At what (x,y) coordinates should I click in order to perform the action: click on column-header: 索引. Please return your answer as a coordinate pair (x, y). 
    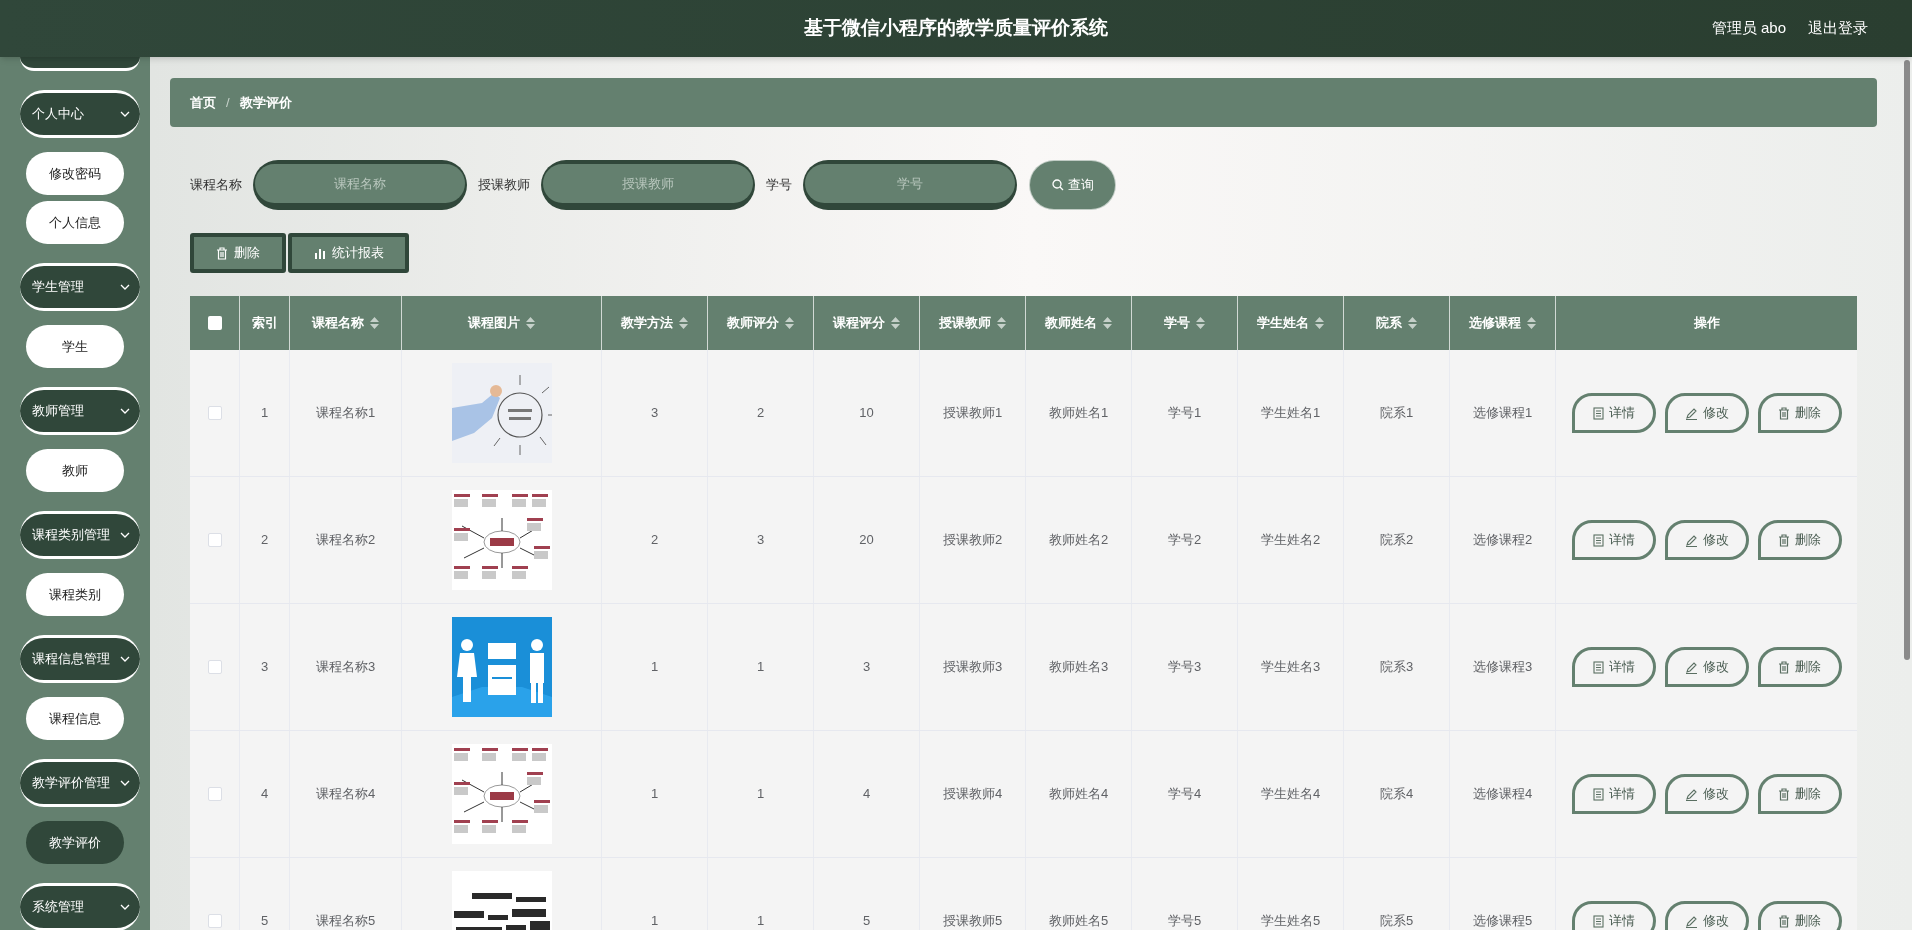
    Looking at the image, I should click on (264, 323).